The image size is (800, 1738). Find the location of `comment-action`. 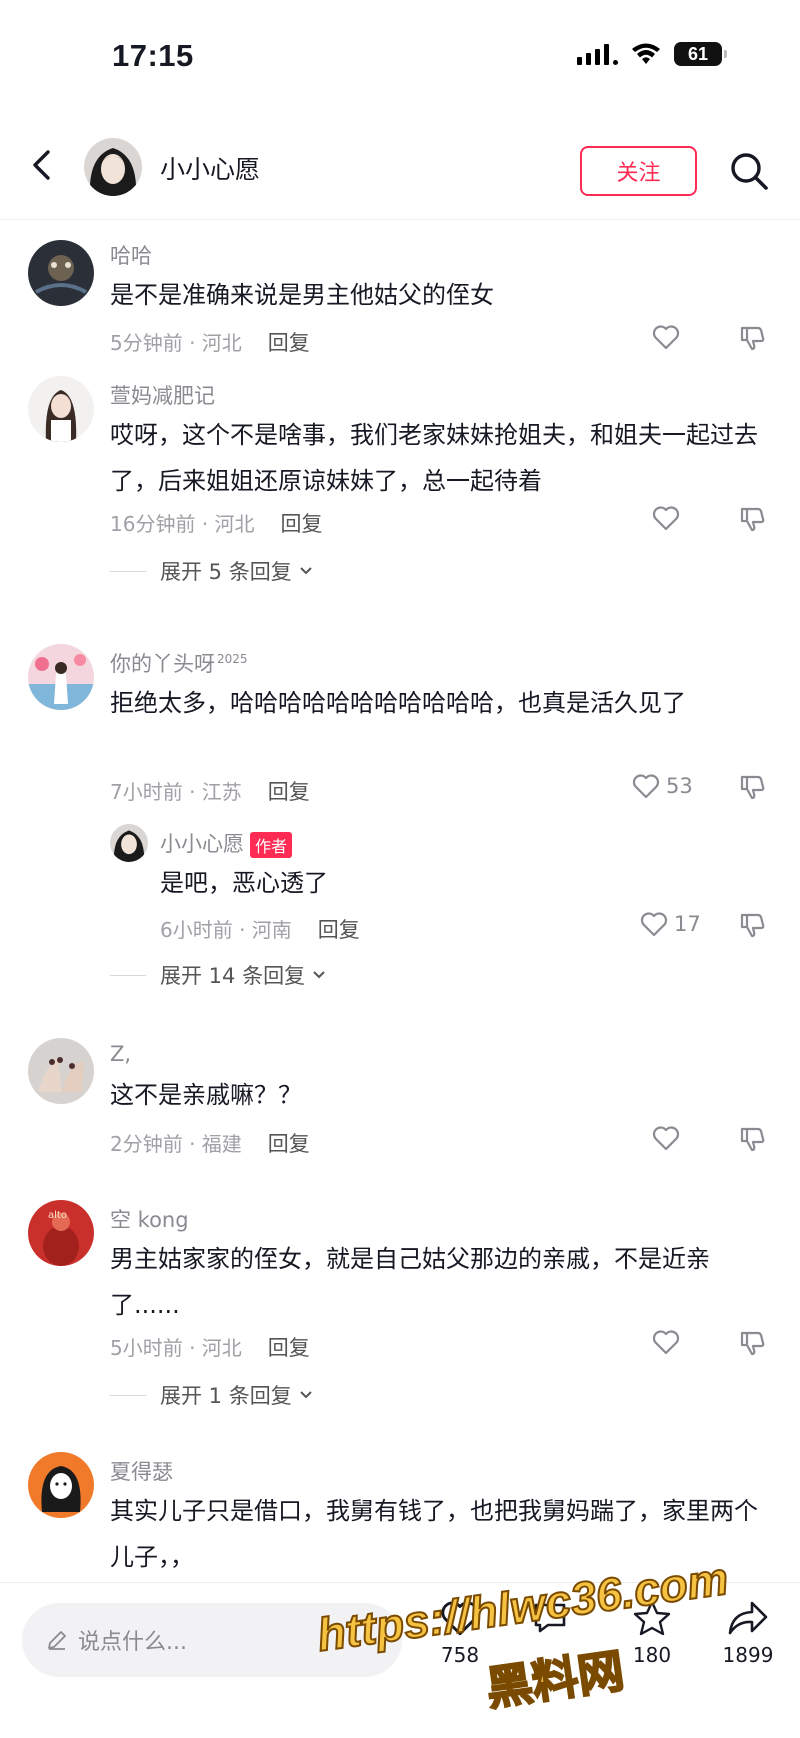

comment-action is located at coordinates (550, 1621).